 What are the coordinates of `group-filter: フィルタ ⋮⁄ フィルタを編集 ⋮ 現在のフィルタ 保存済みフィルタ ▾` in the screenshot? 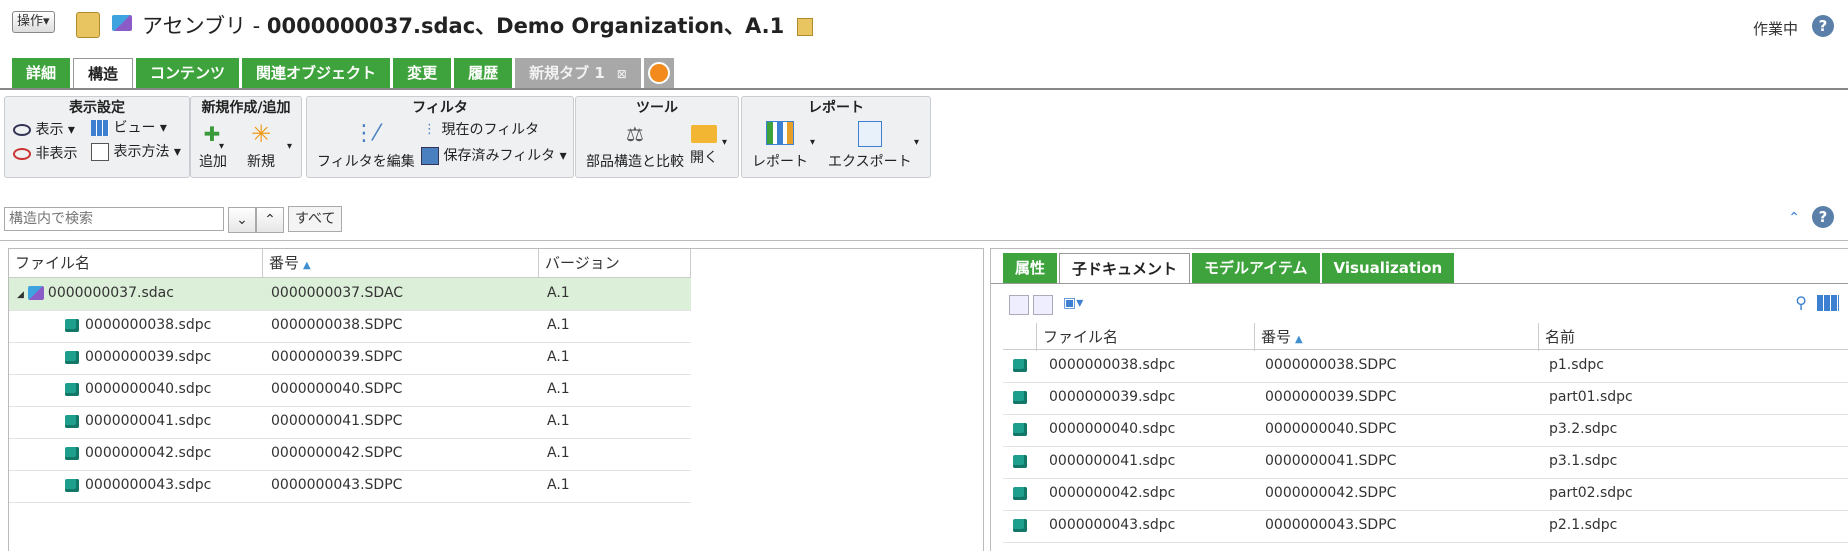 It's located at (440, 137).